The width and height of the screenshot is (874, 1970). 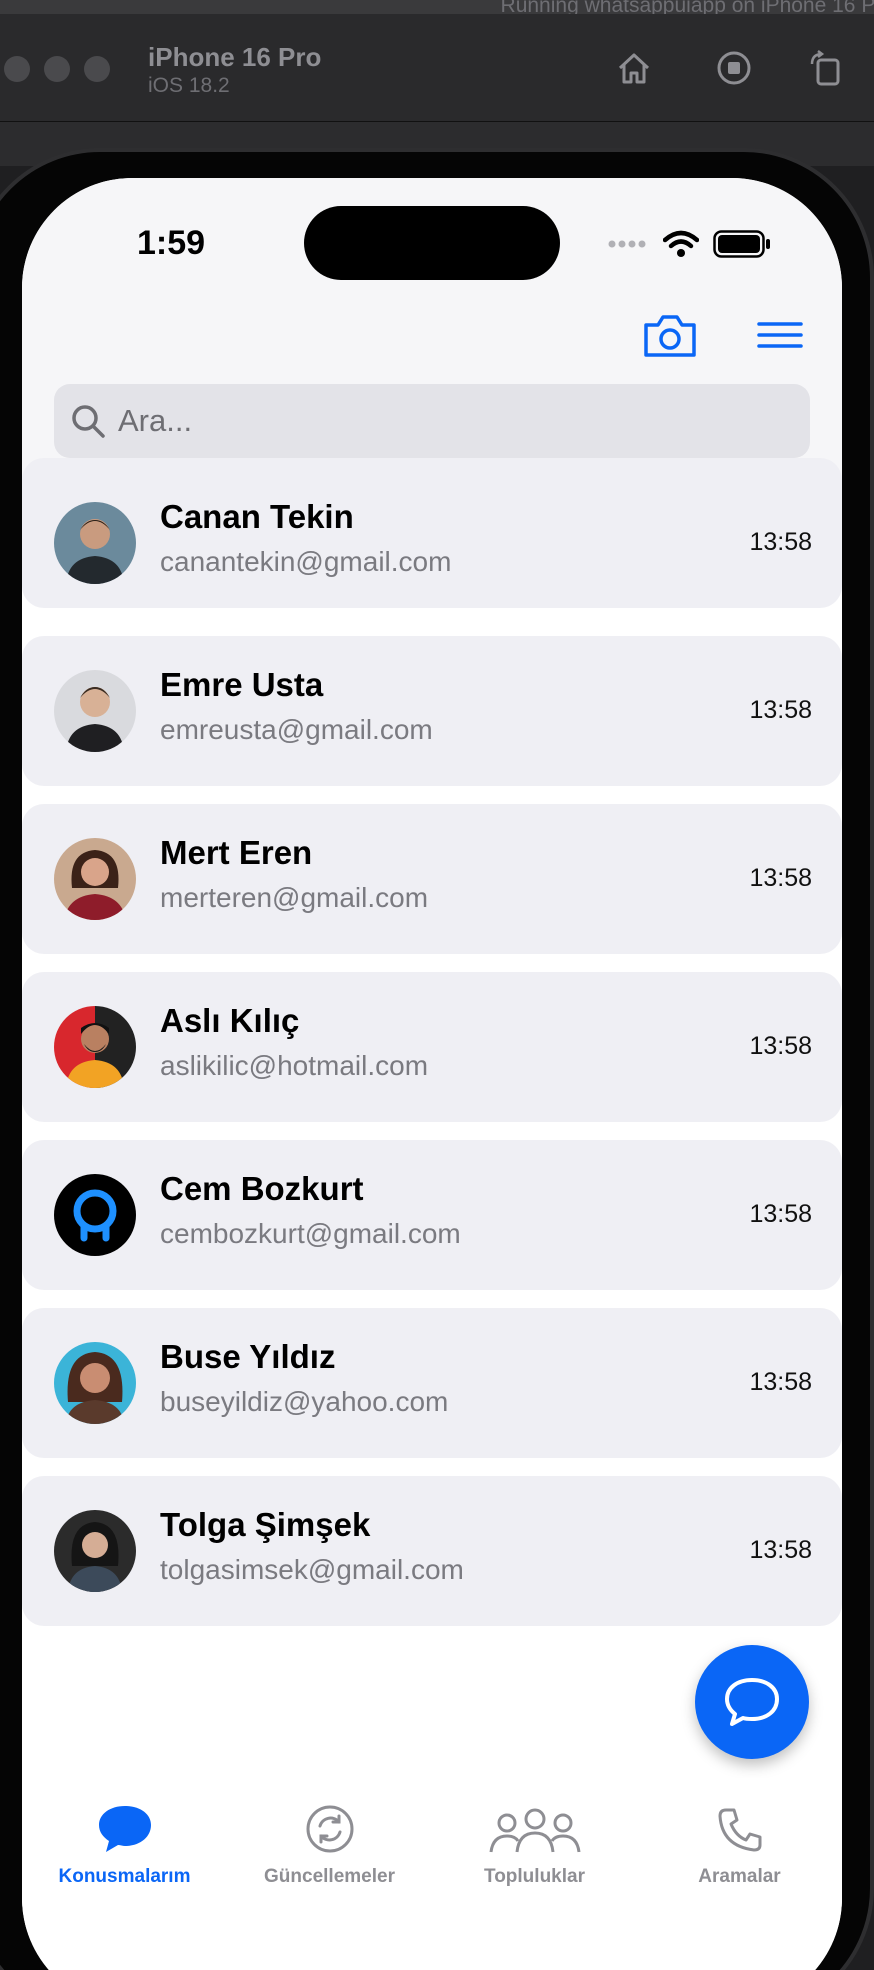 I want to click on simulator-status-strip: Running whatsappuiapp on iPhone 16 Pro, so click(x=437, y=7).